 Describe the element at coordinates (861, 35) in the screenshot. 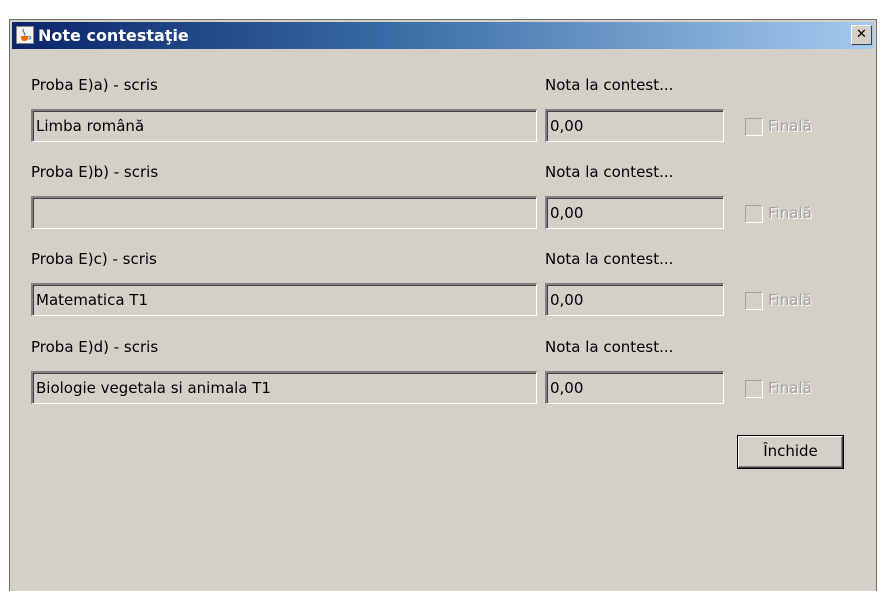

I see `close-window-button: ✕` at that location.